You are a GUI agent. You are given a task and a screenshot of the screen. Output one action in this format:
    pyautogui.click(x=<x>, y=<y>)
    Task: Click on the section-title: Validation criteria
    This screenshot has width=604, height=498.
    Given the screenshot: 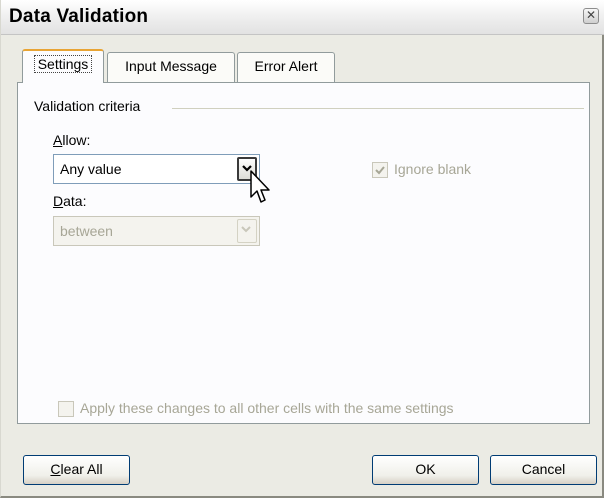 What is the action you would take?
    pyautogui.click(x=87, y=106)
    